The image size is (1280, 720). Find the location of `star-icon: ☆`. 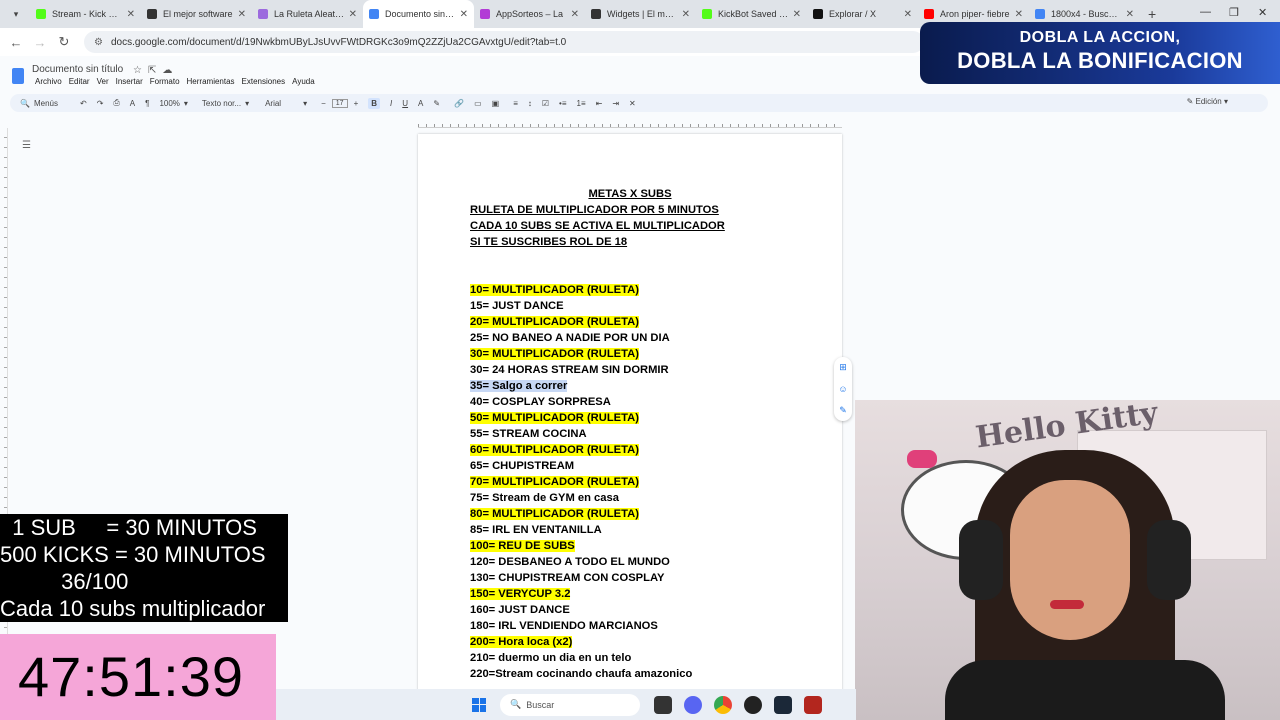

star-icon: ☆ is located at coordinates (140, 70).